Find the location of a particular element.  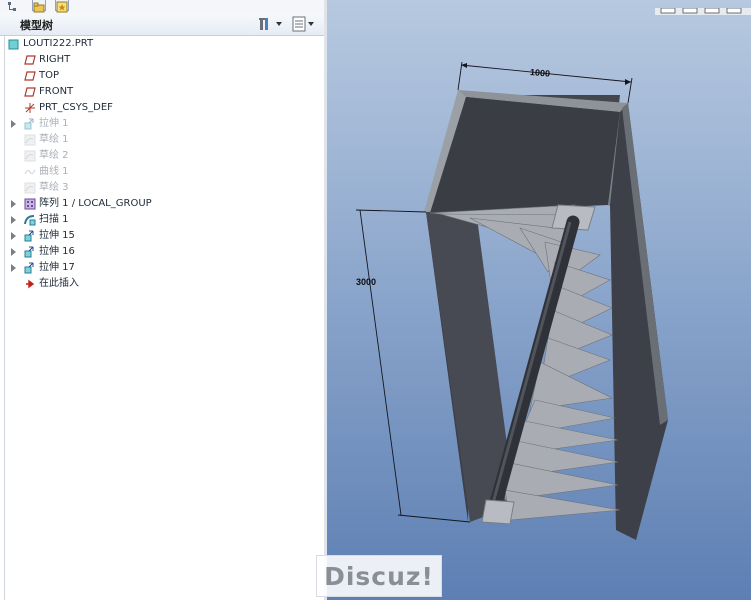

tree-item-label: 拉伸 16 is located at coordinates (57, 251).